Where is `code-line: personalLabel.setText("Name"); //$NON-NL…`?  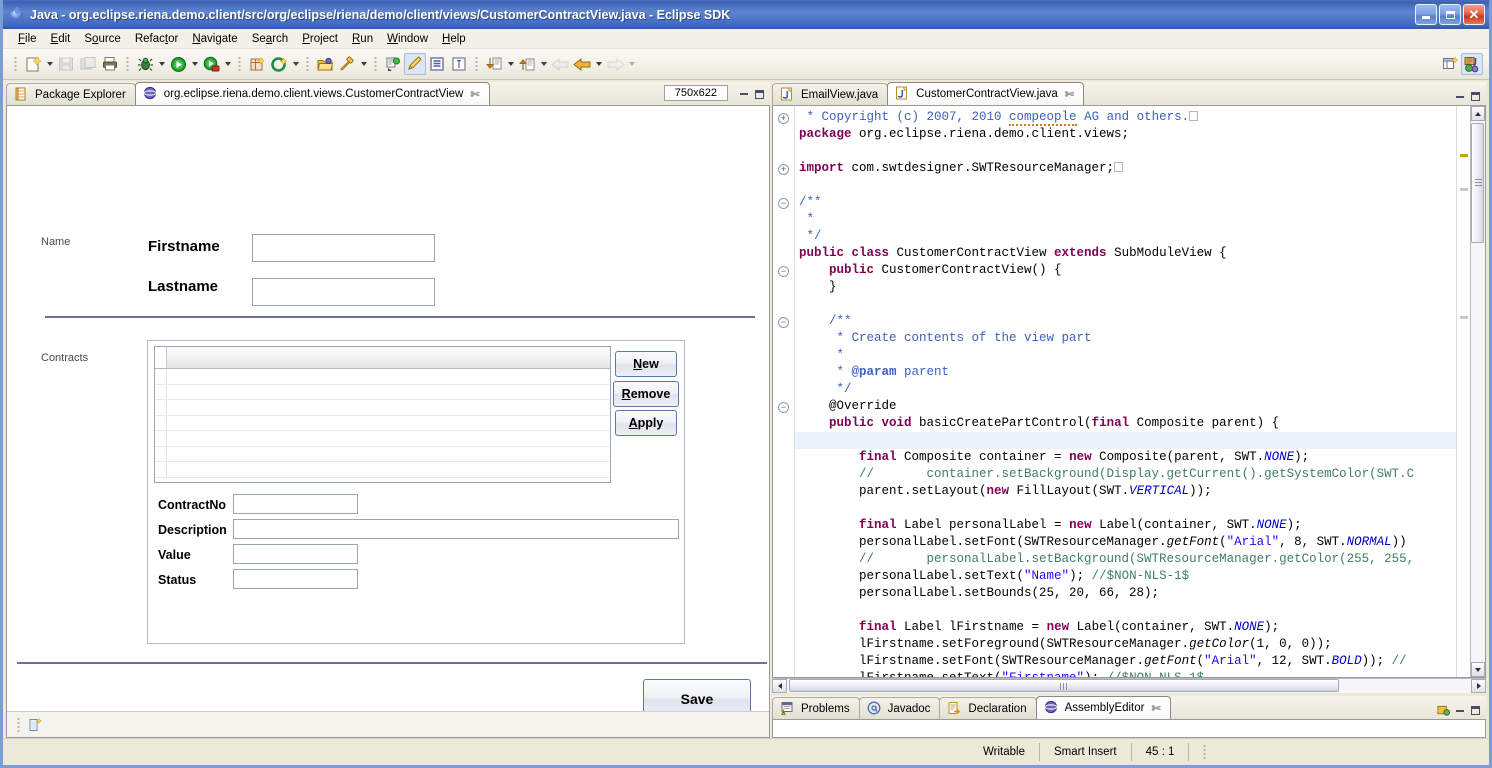 code-line: personalLabel.setText("Name"); //$NON-NL… is located at coordinates (1125, 576).